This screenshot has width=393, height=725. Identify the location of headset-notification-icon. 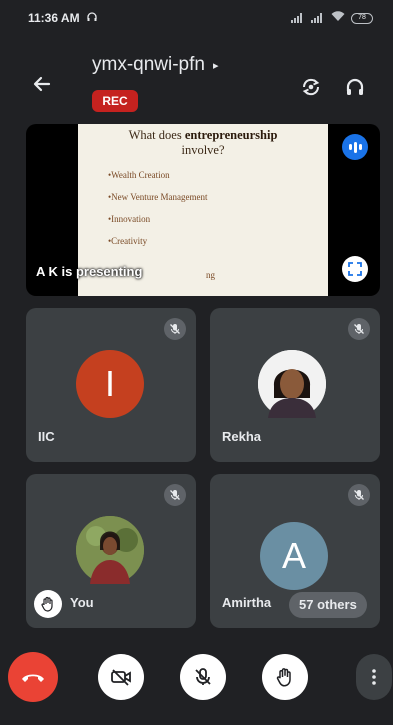
(92, 18).